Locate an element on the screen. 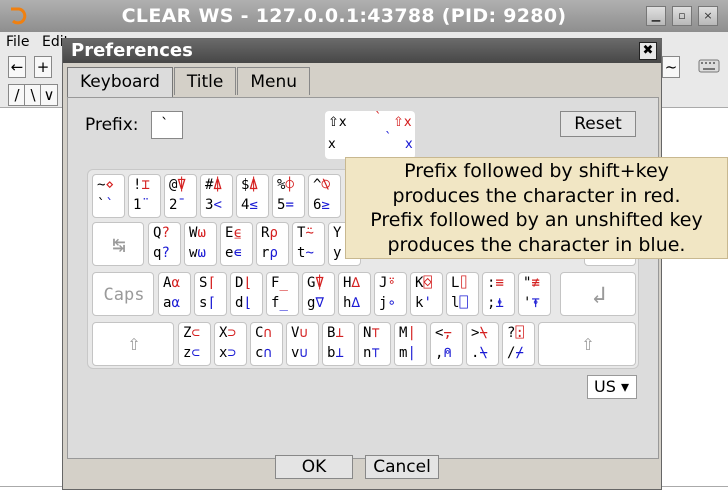  key-row1-1: !⌶ 1¨ is located at coordinates (144, 196).